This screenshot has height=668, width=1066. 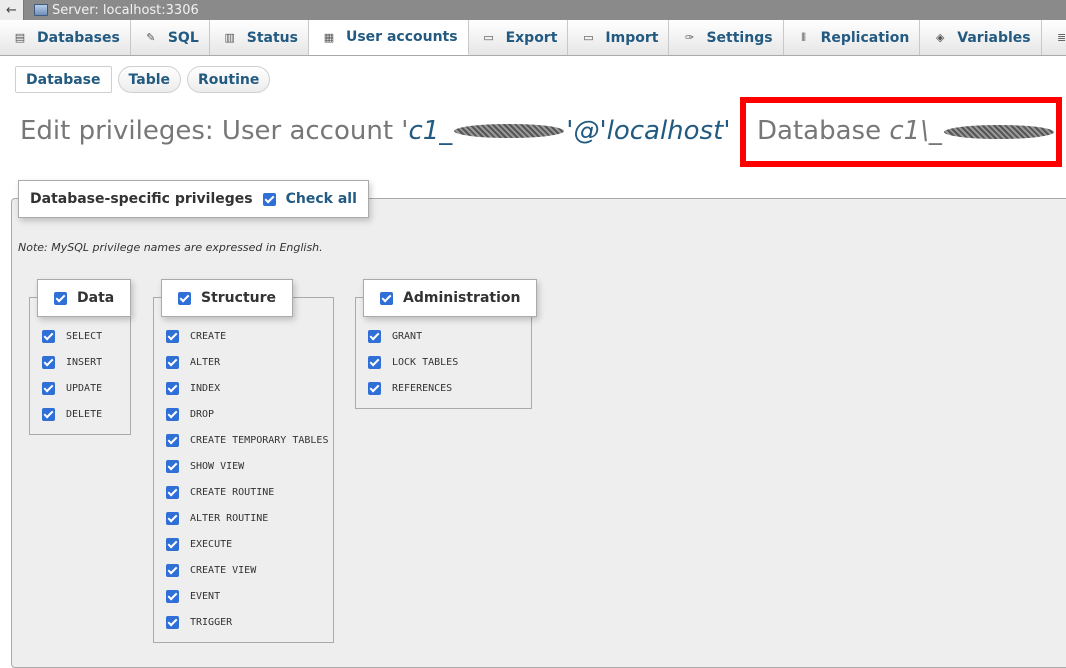 What do you see at coordinates (632, 37) in the screenshot?
I see `tab-label: Import` at bounding box center [632, 37].